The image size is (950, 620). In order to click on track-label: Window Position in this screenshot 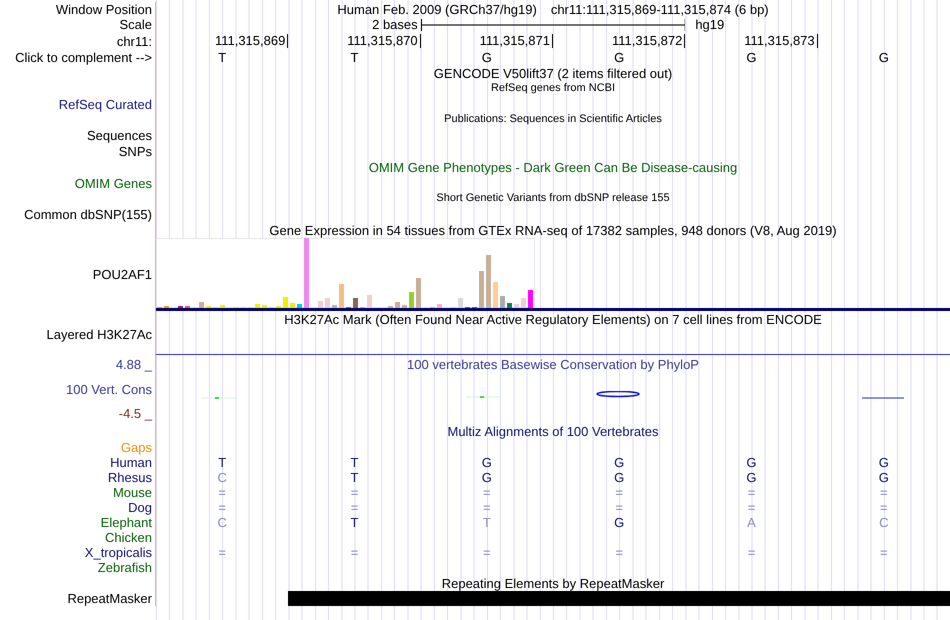, I will do `click(104, 9)`.